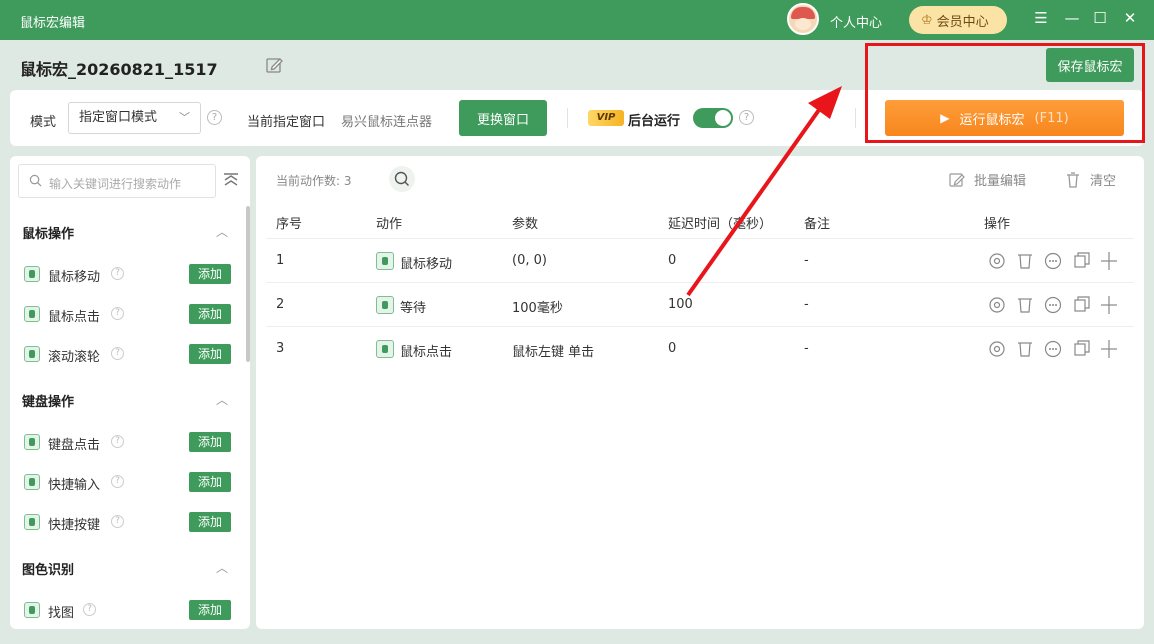 The image size is (1154, 644). What do you see at coordinates (210, 522) in the screenshot?
I see `add-hotkey-button: 添加` at bounding box center [210, 522].